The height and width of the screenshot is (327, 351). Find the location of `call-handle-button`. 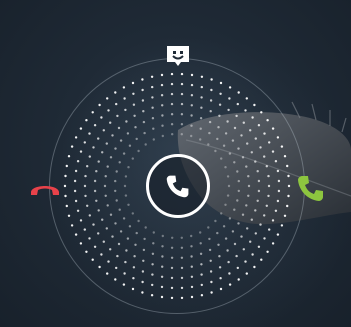

call-handle-button is located at coordinates (178, 186).